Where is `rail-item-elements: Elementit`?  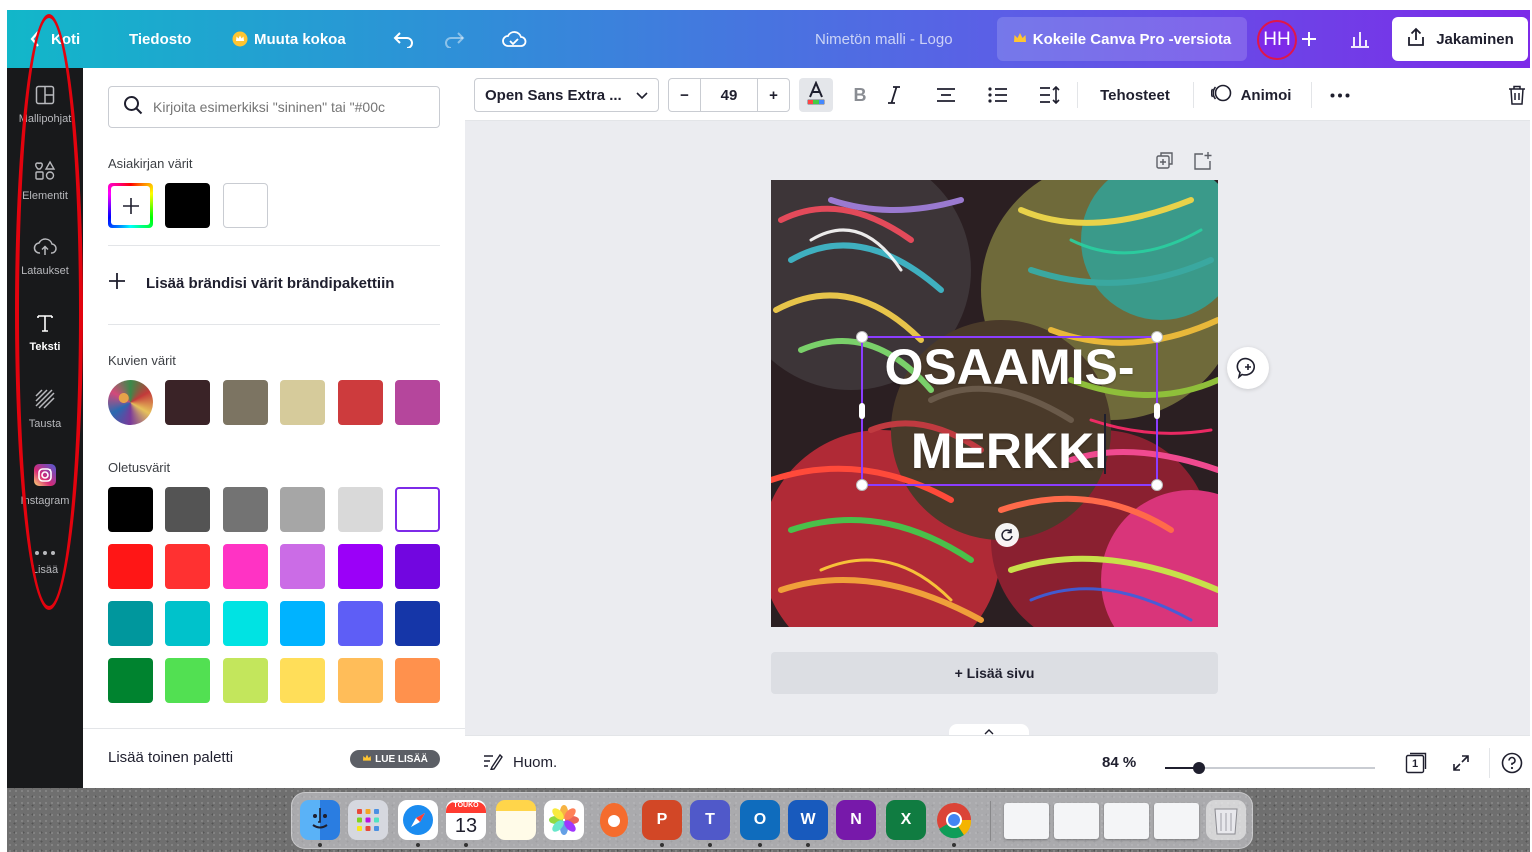
rail-item-elements: Elementit is located at coordinates (45, 181).